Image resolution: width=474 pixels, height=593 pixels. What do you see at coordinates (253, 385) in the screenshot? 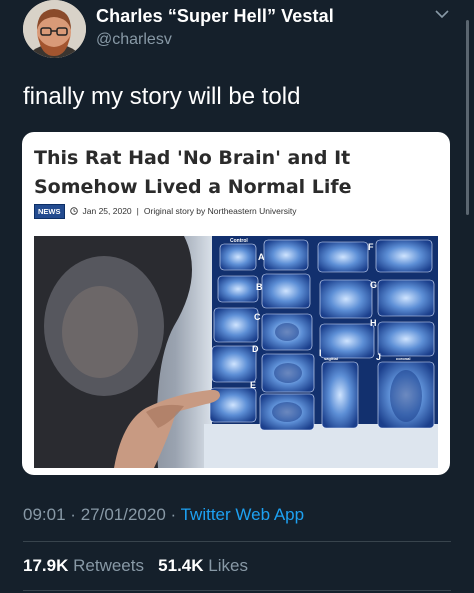
I see `scan-label-e: E` at bounding box center [253, 385].